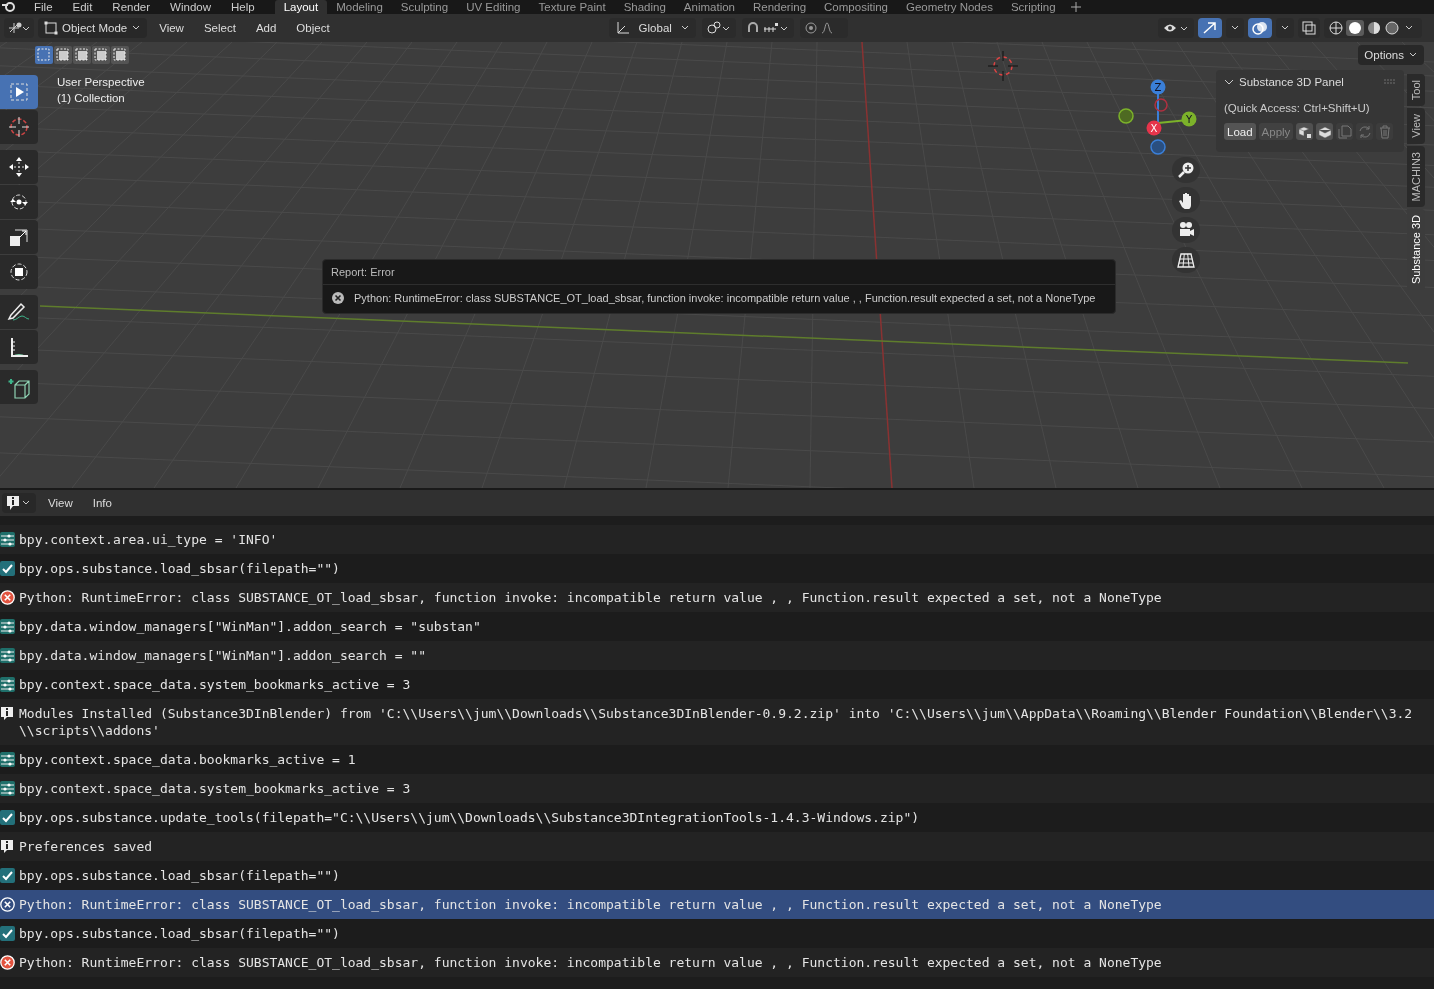  Describe the element at coordinates (856, 7) in the screenshot. I see `workspace-tab: Compositing` at that location.